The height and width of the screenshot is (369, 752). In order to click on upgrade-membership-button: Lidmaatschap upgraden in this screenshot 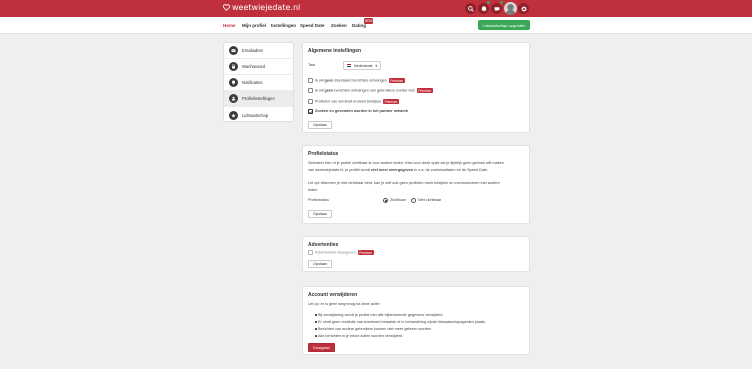, I will do `click(504, 25)`.